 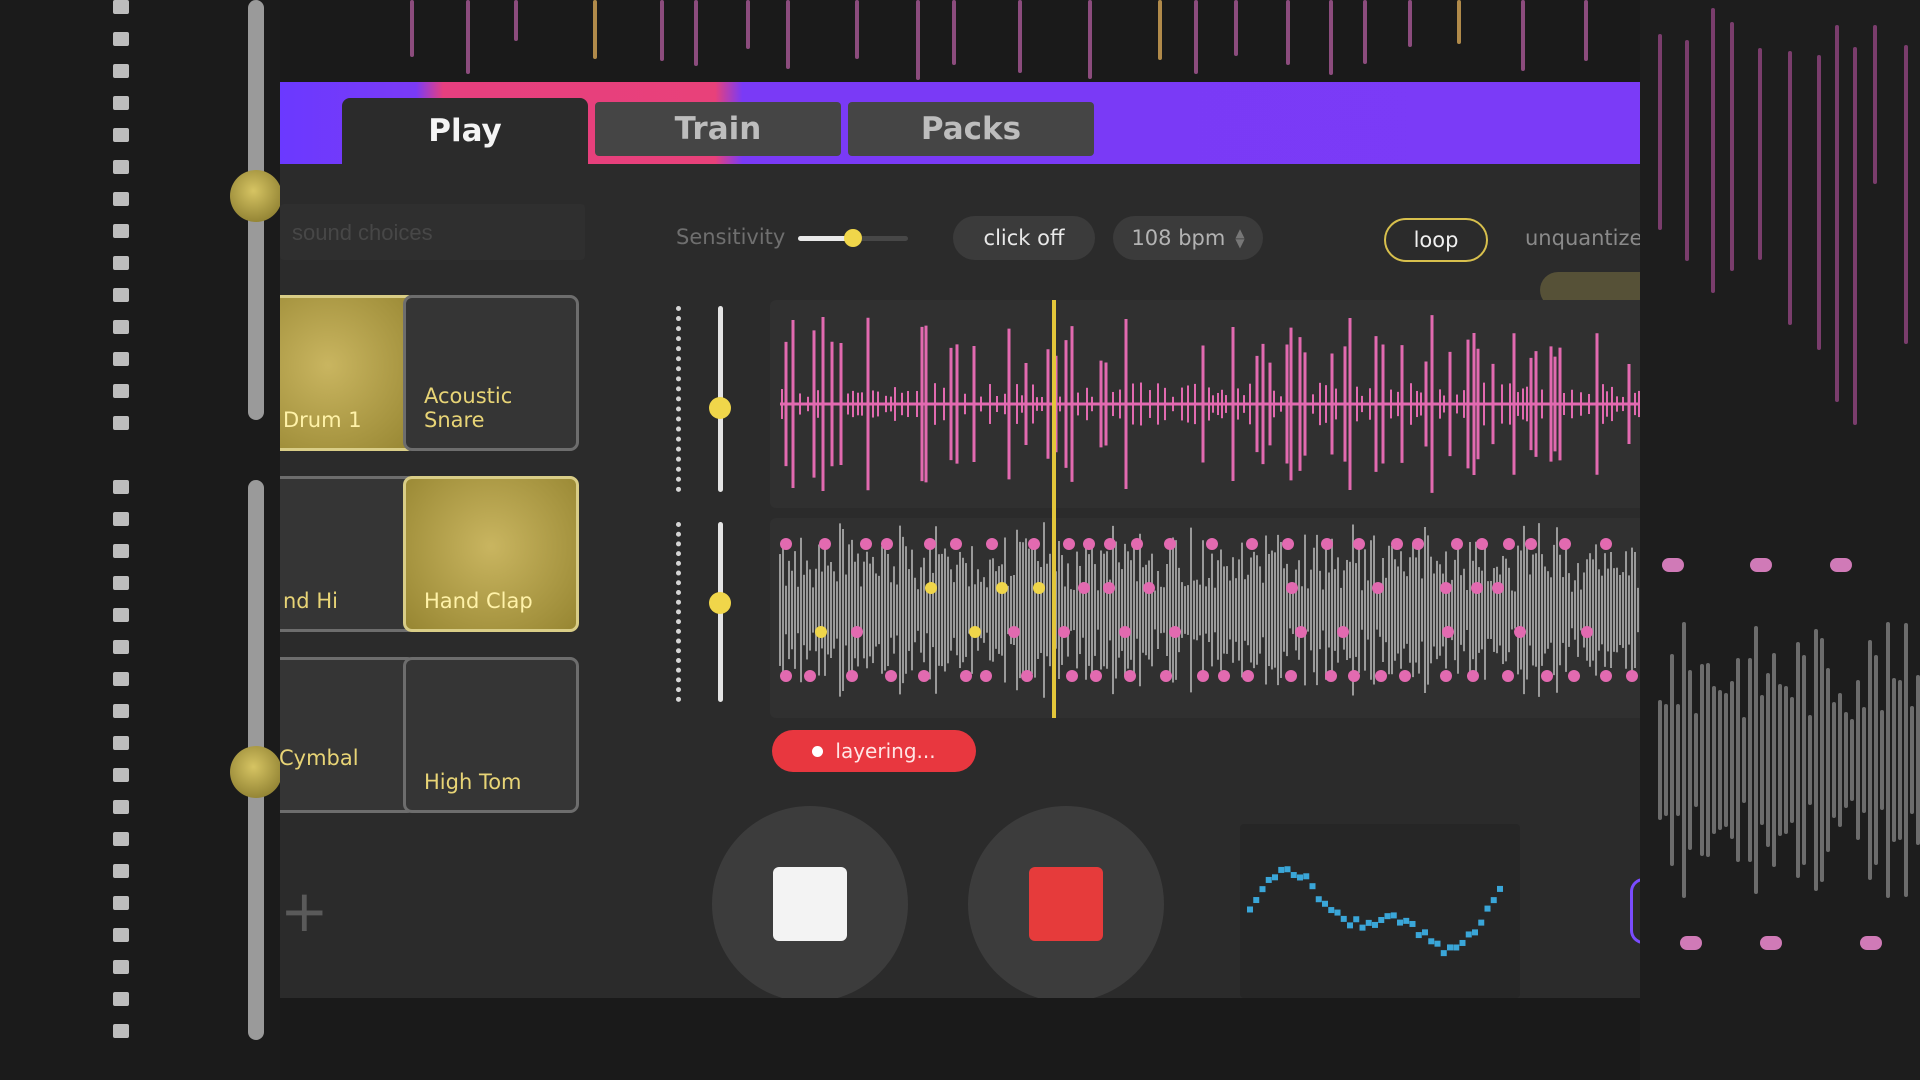 I want to click on loop-toggle-button: loop, so click(x=1436, y=240).